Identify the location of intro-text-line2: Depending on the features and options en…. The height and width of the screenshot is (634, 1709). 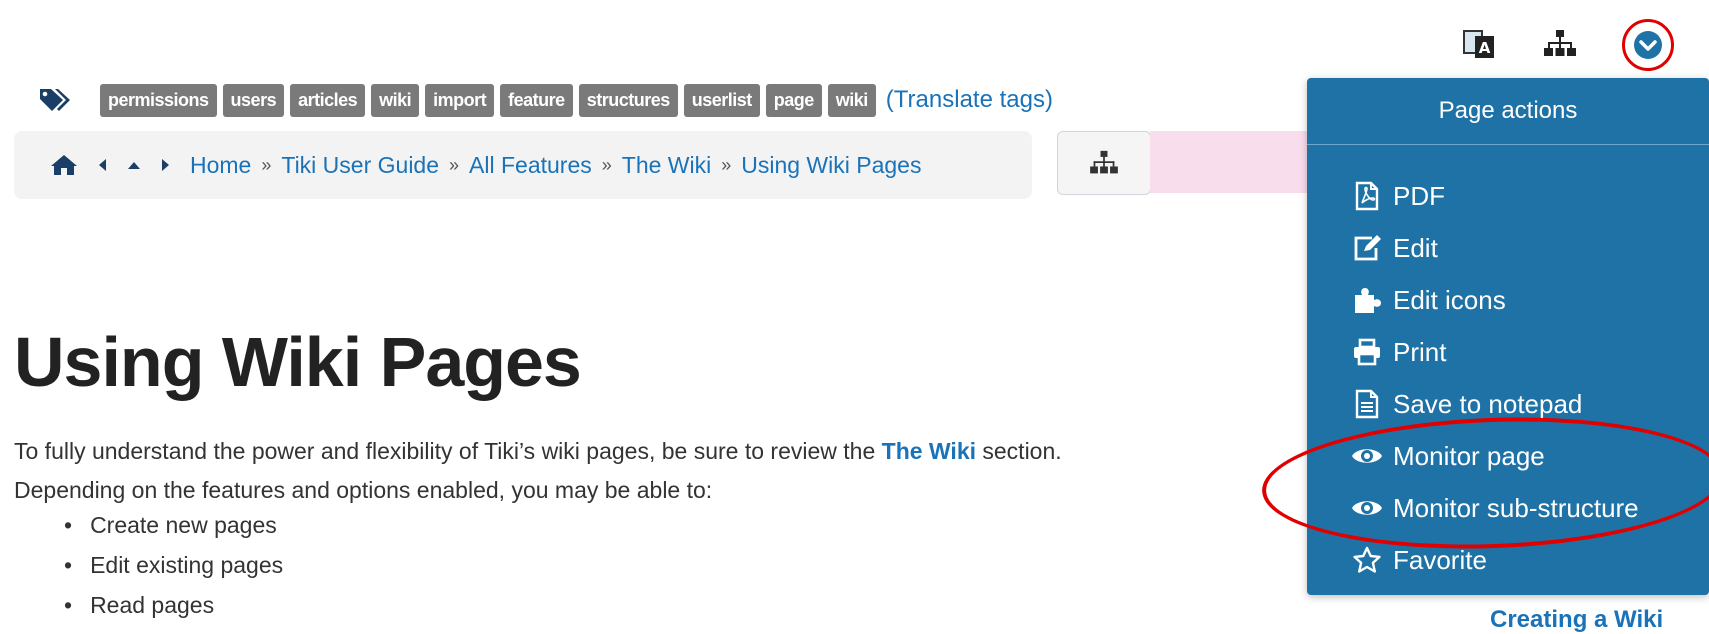
(363, 490).